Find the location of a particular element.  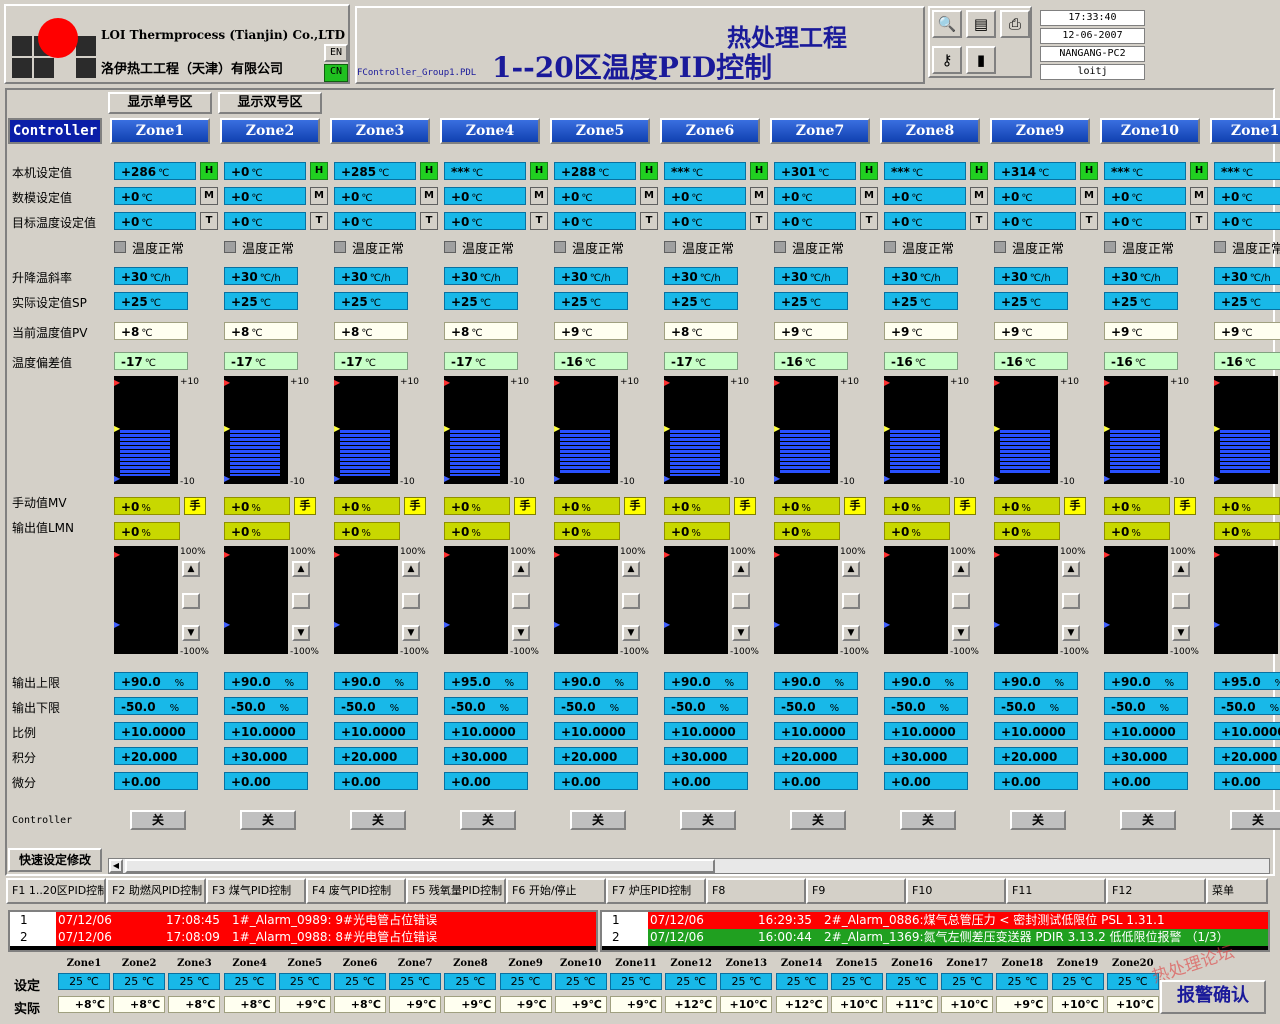

function-key-12: F12 is located at coordinates (1156, 891).